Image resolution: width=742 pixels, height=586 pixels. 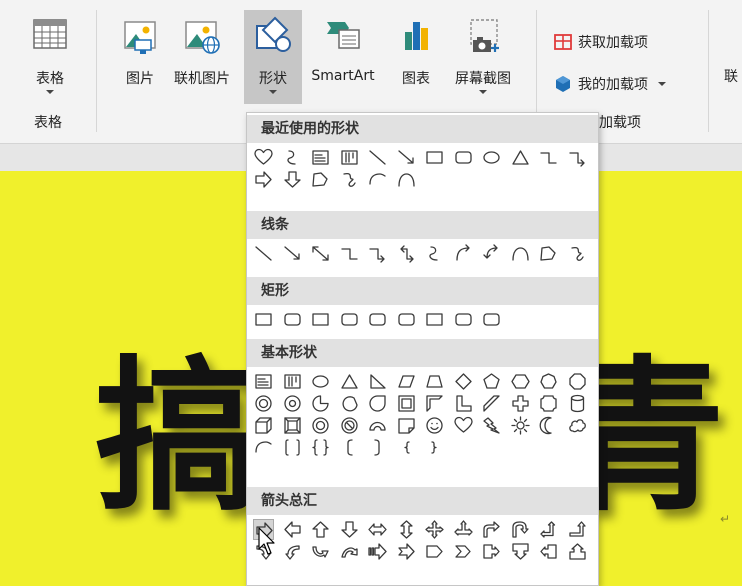 What do you see at coordinates (177, 437) in the screenshot?
I see `slide-text-left: 搞` at bounding box center [177, 437].